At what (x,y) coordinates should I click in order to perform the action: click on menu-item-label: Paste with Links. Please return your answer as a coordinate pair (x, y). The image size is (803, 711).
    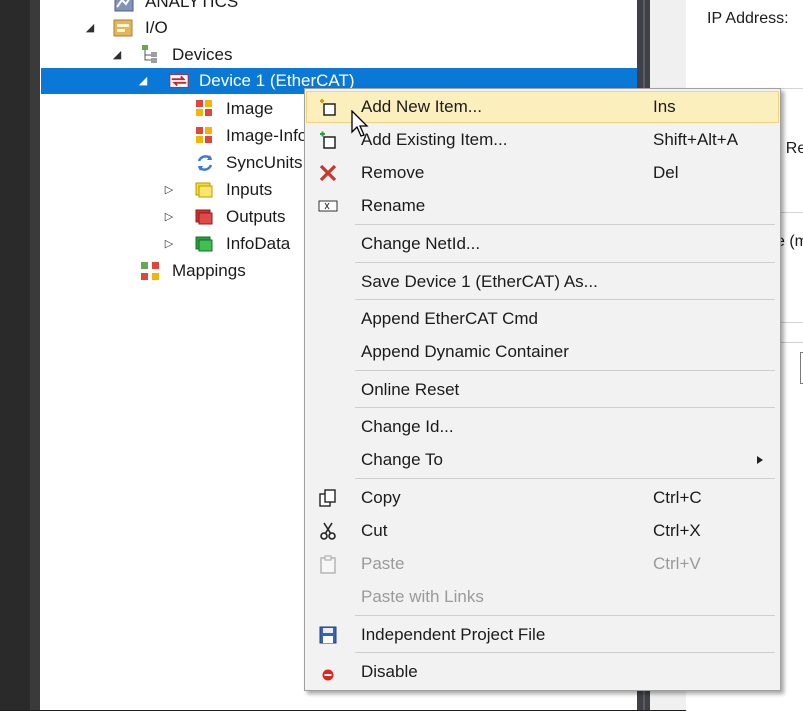
    Looking at the image, I should click on (422, 596).